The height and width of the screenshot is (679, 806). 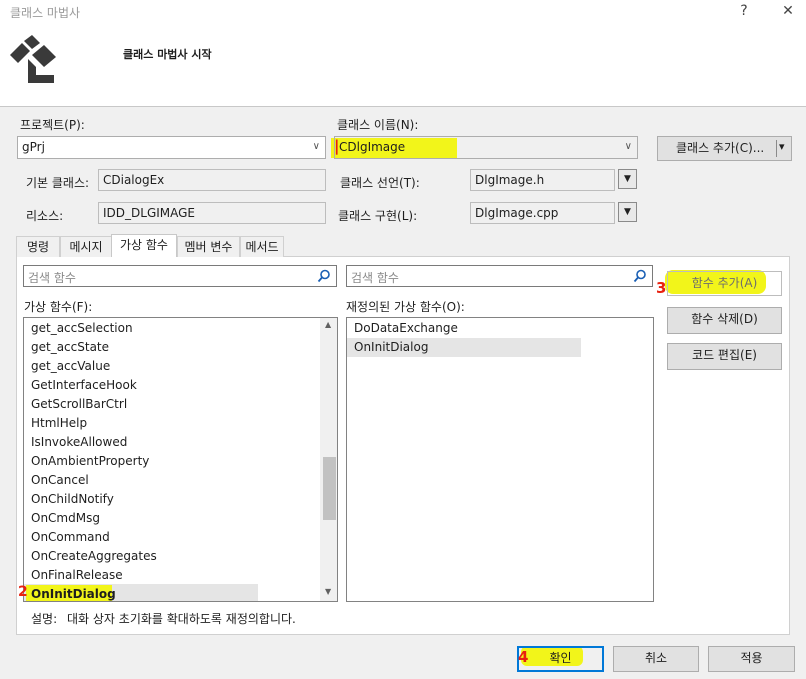 What do you see at coordinates (44, 619) in the screenshot?
I see `description-label: 설명:` at bounding box center [44, 619].